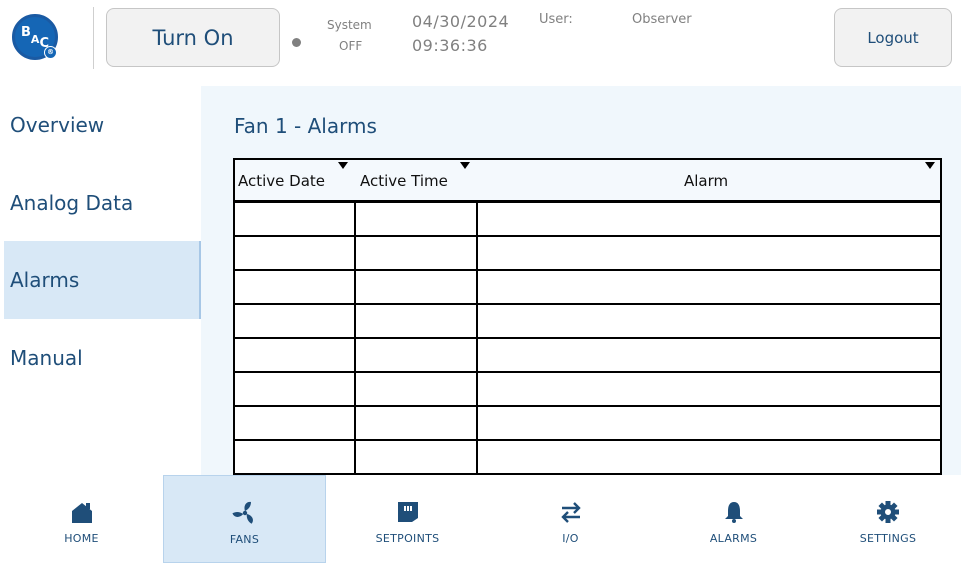  Describe the element at coordinates (404, 181) in the screenshot. I see `column-header-active-time: Active Time` at that location.